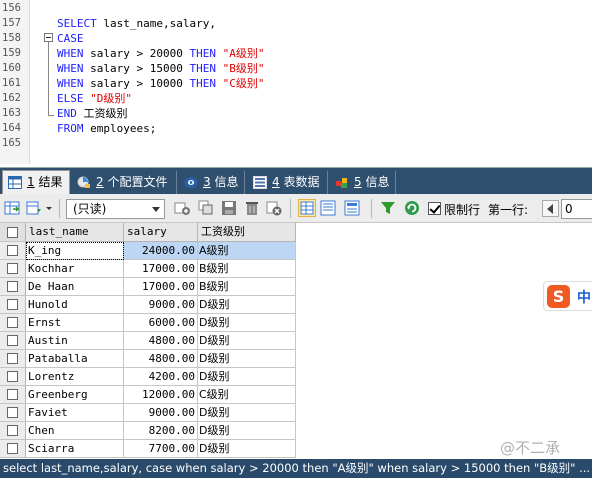 The height and width of the screenshot is (478, 592). What do you see at coordinates (75, 431) in the screenshot?
I see `cell-last-name: Chen` at bounding box center [75, 431].